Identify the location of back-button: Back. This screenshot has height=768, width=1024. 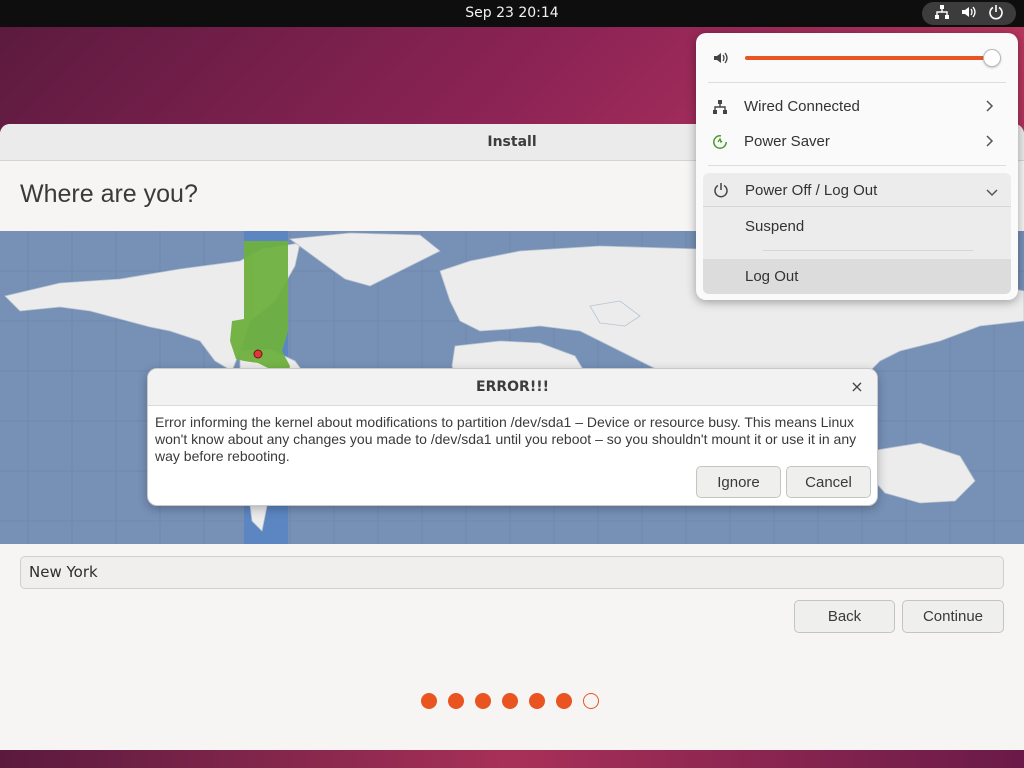
(844, 616).